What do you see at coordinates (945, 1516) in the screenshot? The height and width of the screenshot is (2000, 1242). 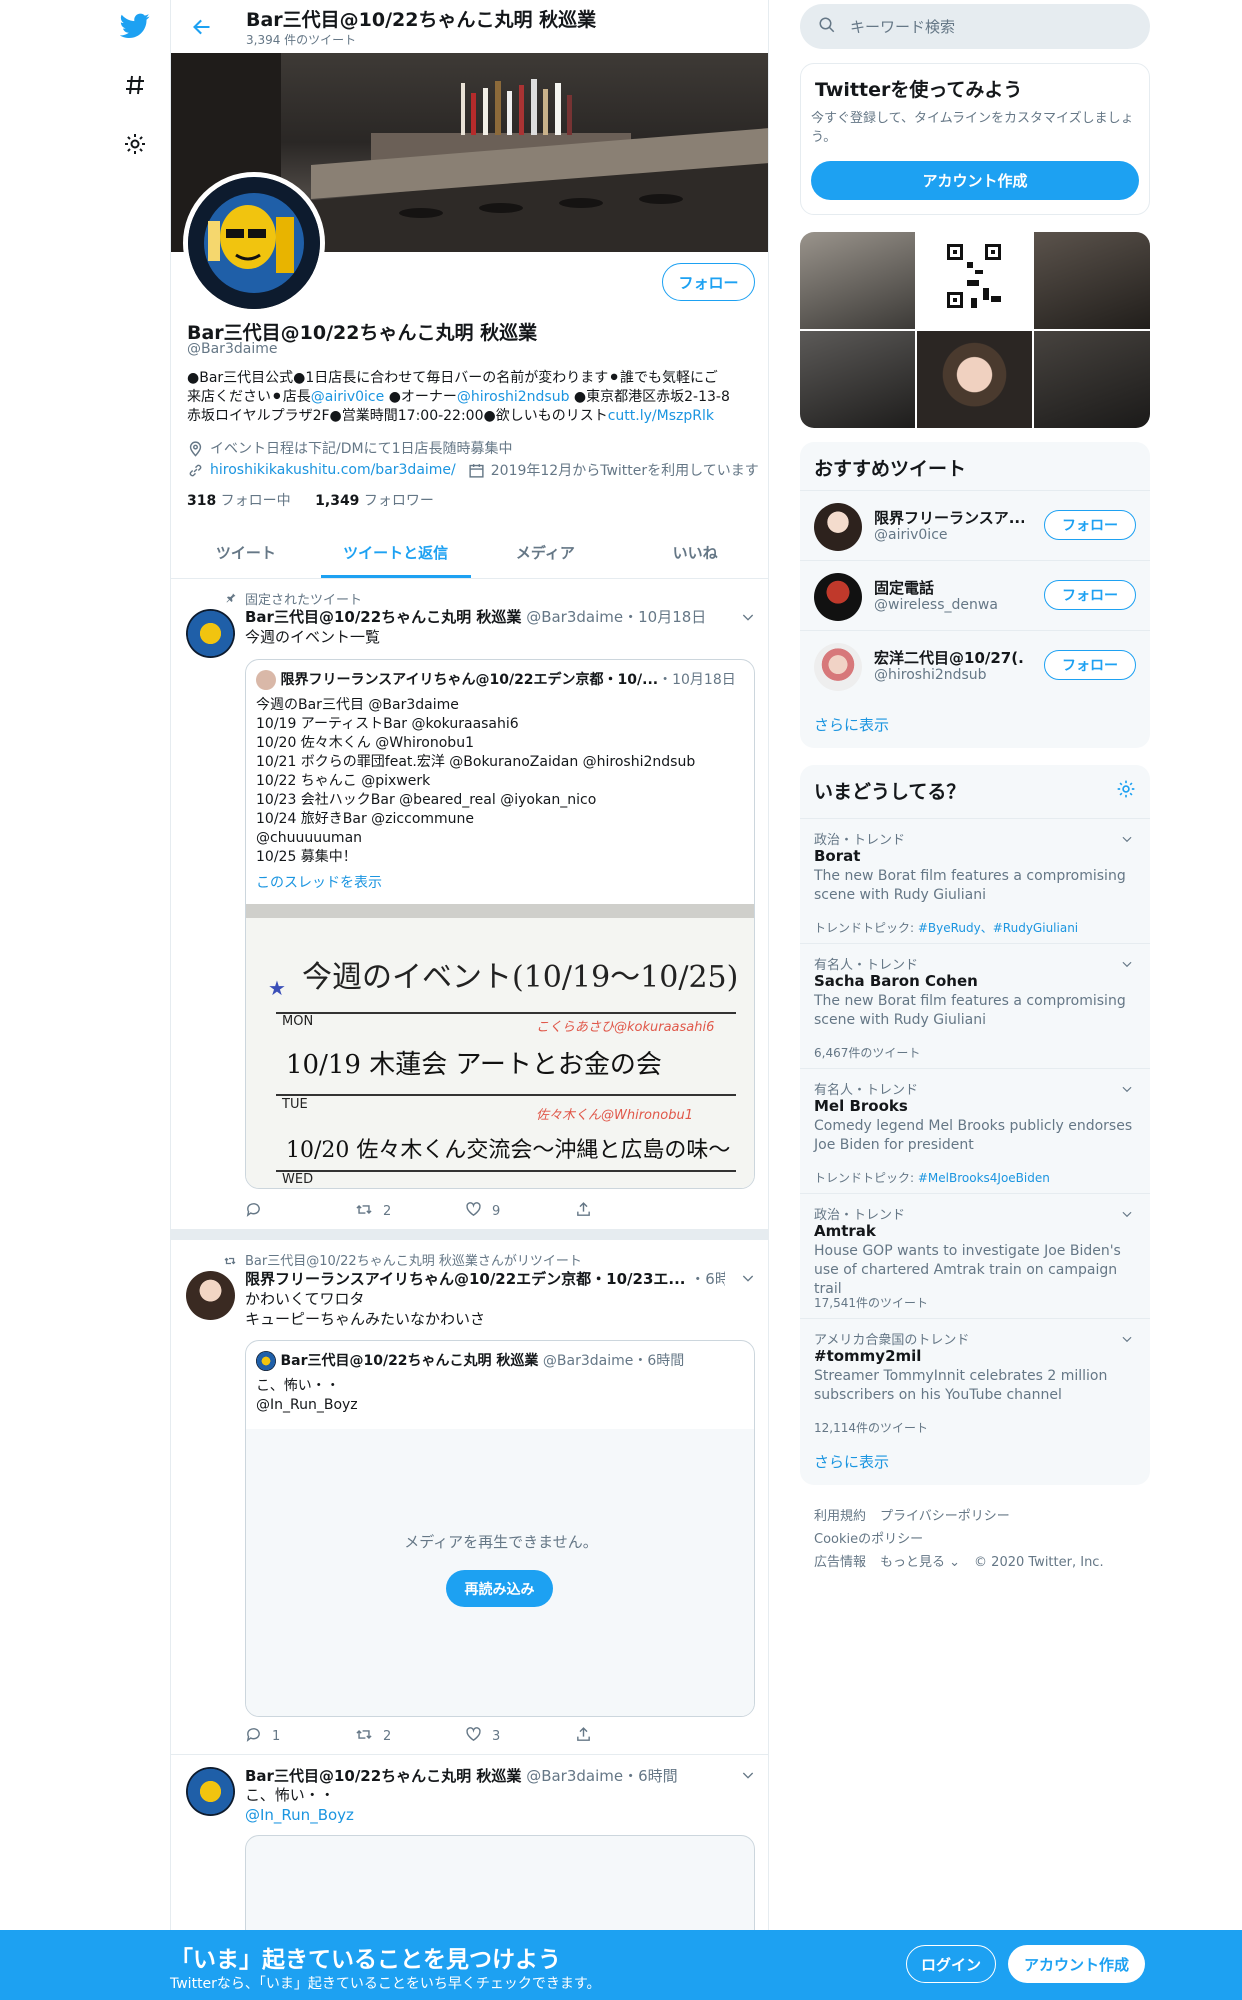 I see `privacy-link: プライバシーポリシー` at bounding box center [945, 1516].